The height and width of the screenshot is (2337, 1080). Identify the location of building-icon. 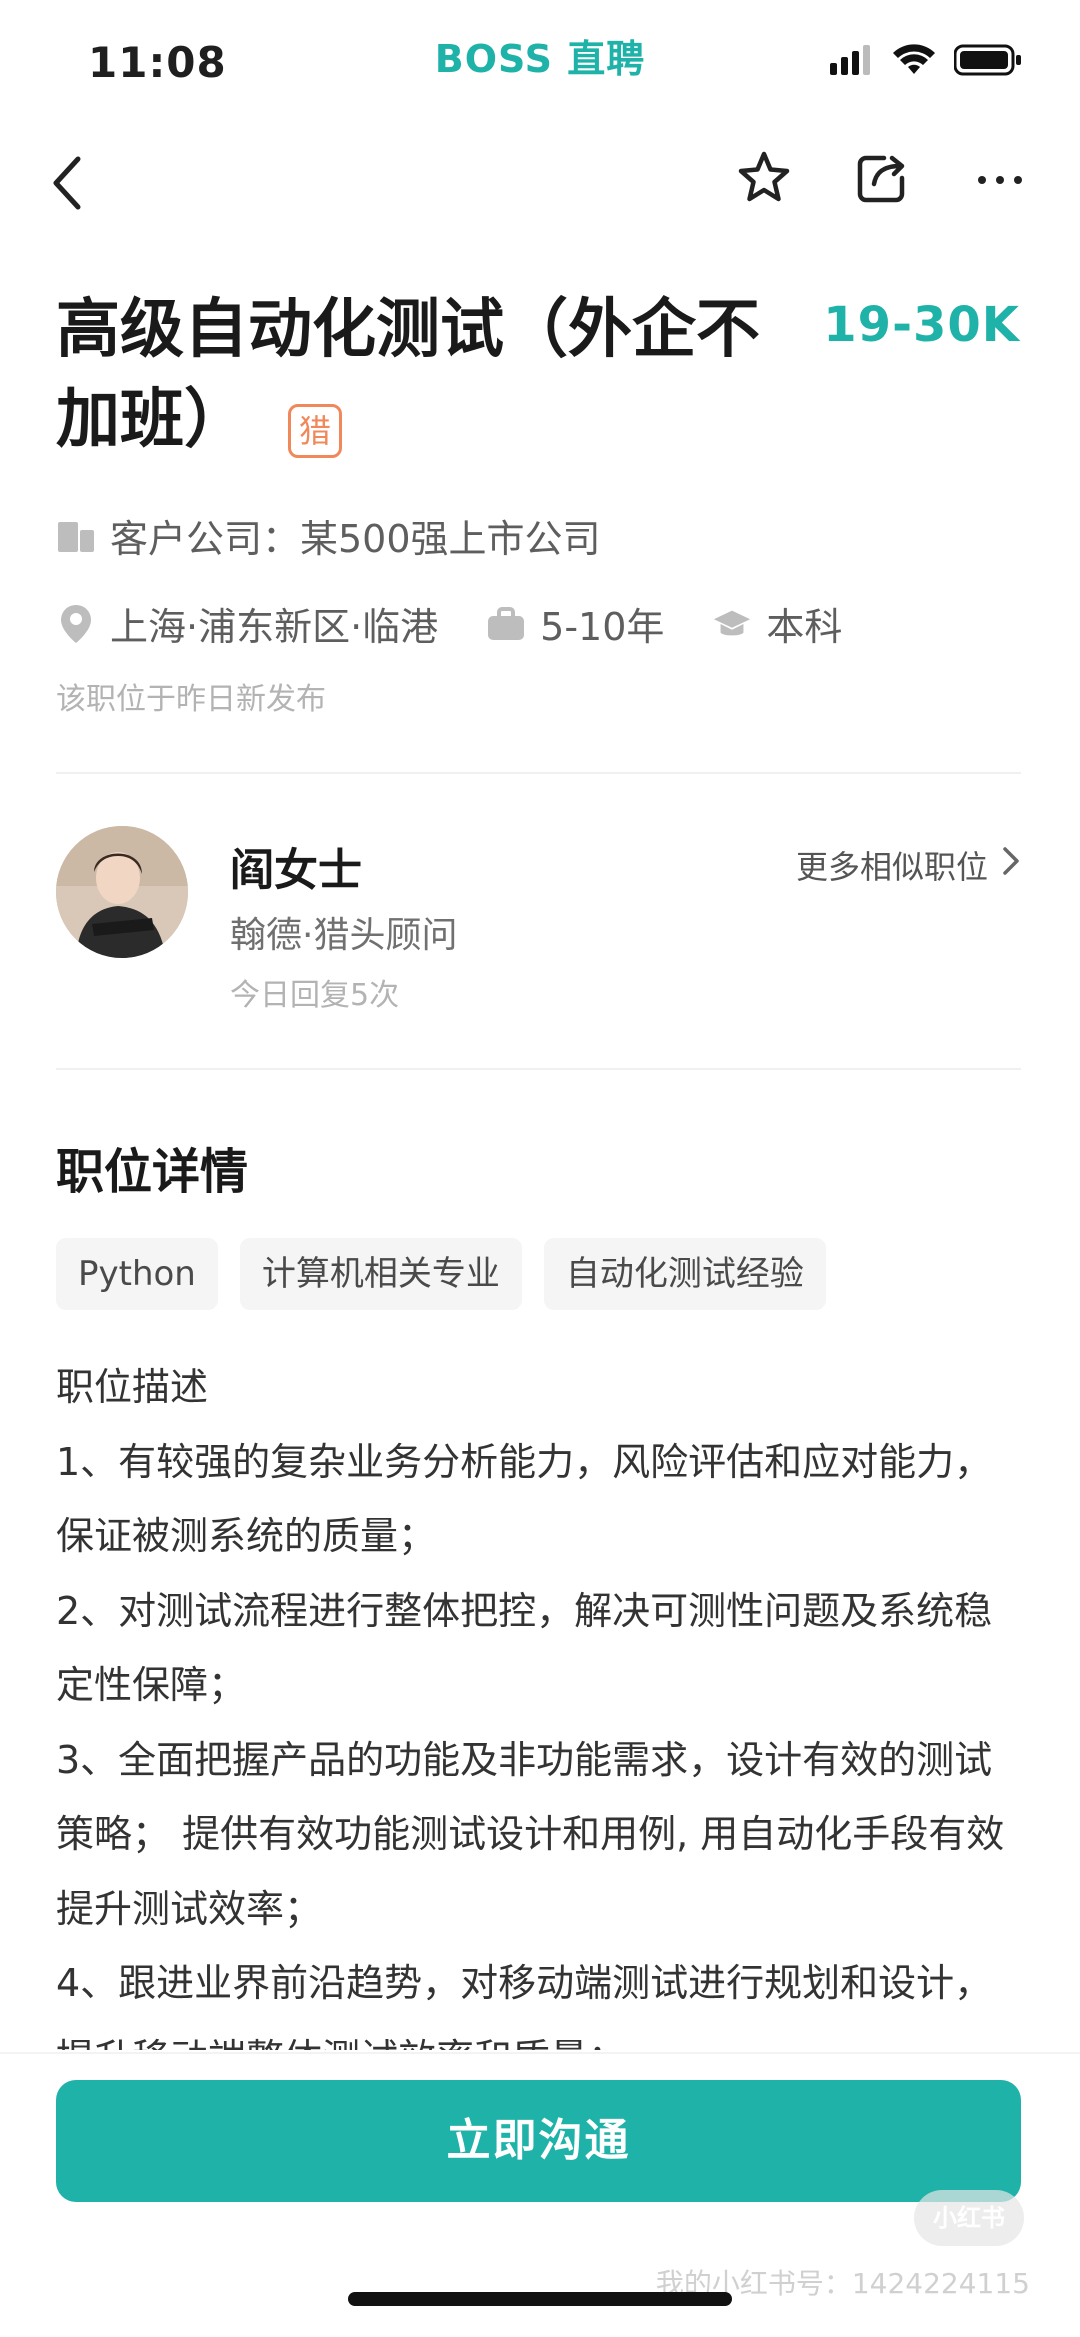
(76, 536).